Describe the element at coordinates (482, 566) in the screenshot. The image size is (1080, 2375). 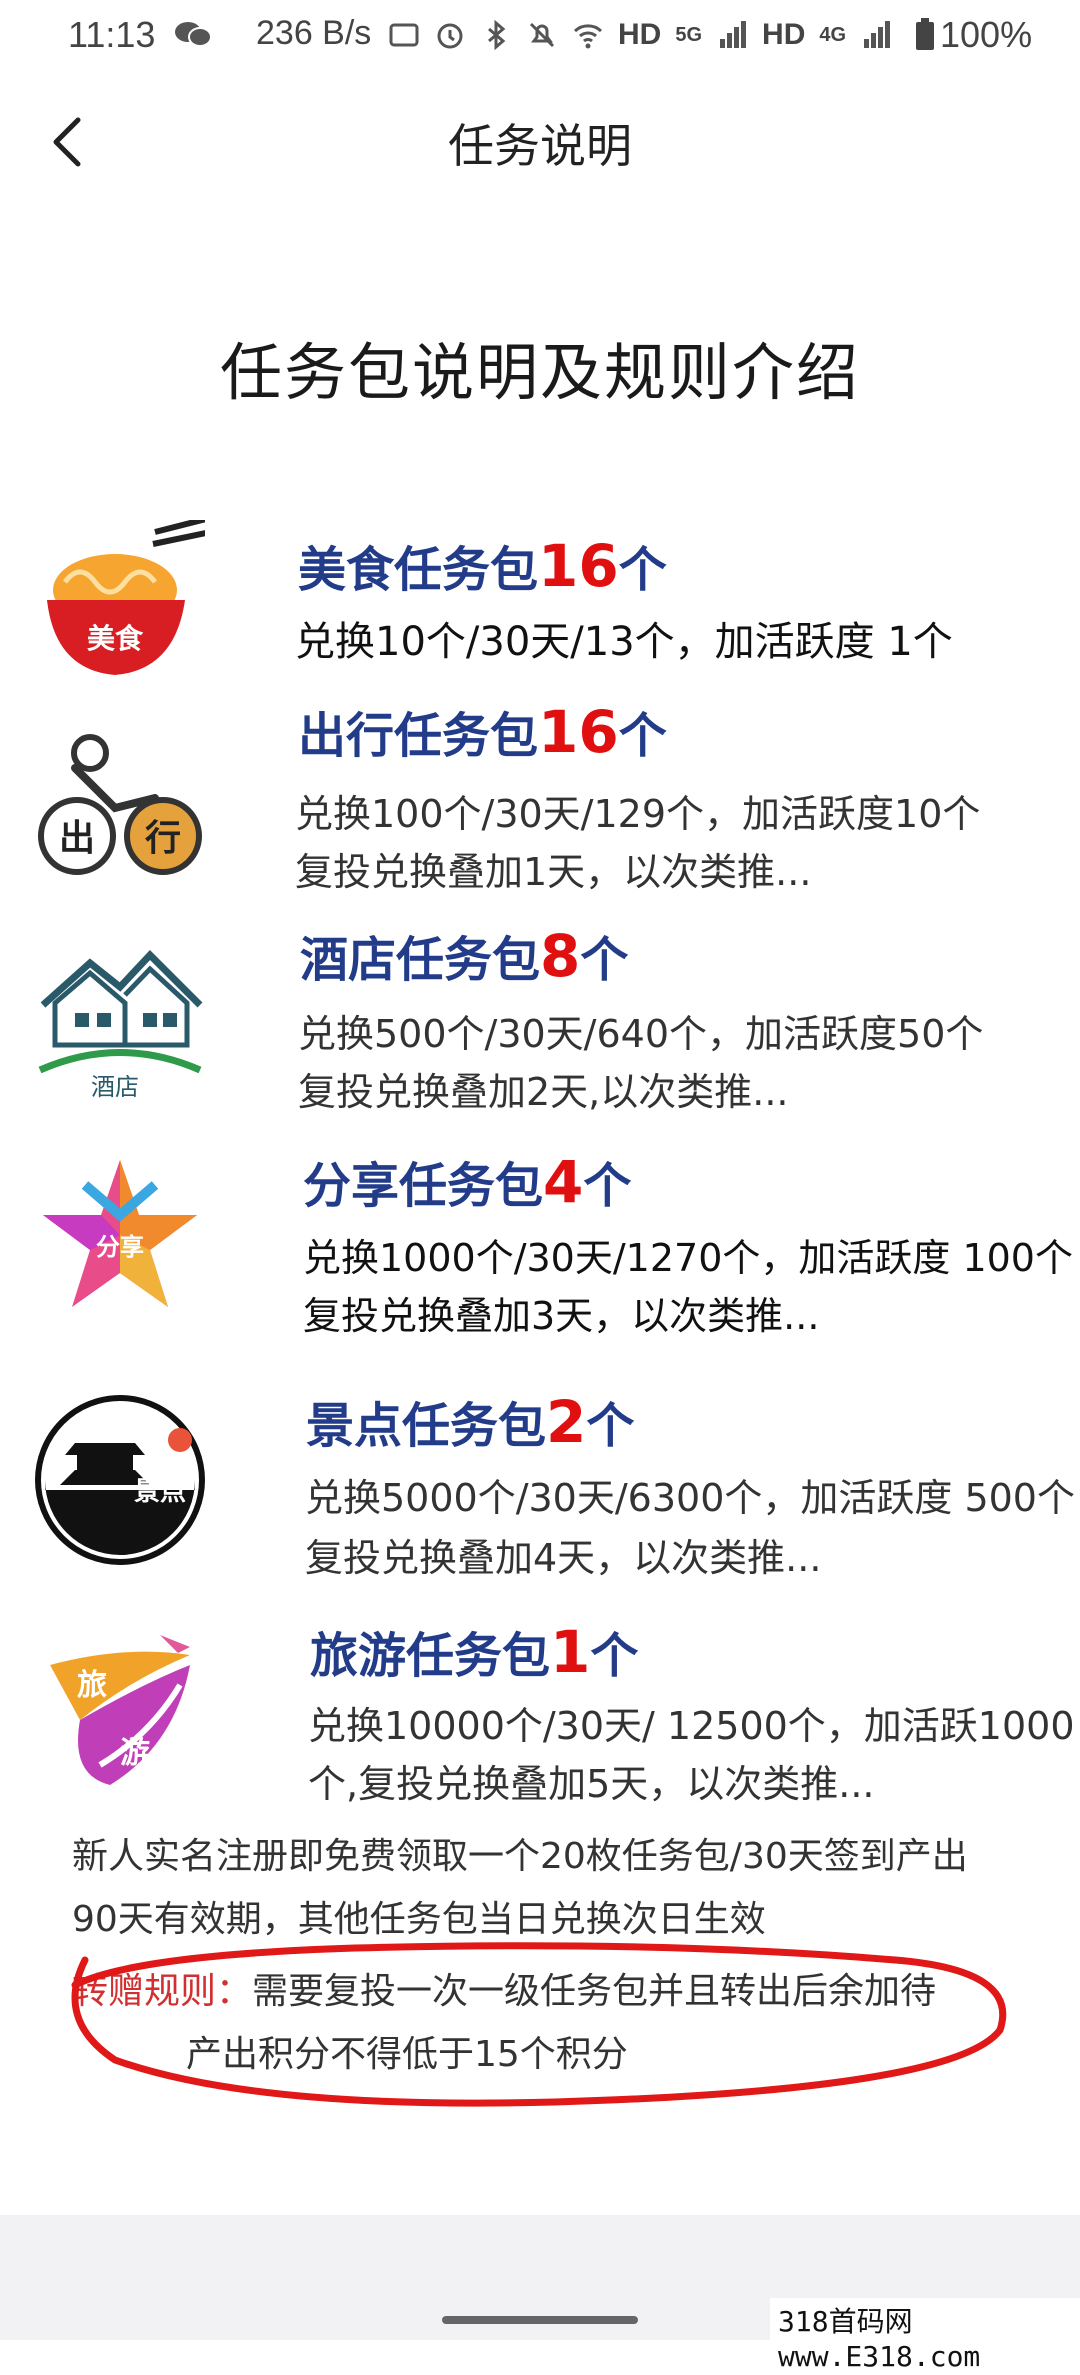
I see `package-title: 美食任务包16个` at that location.